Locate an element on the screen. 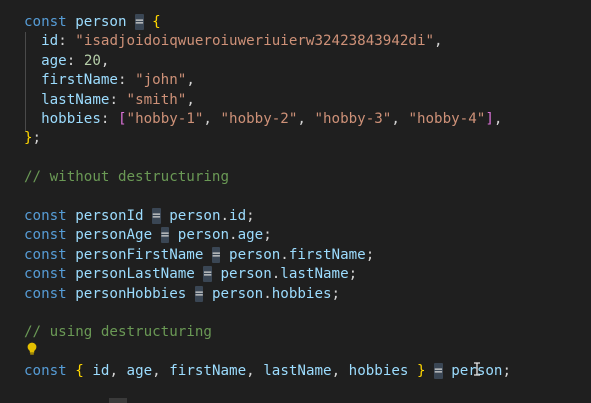 This screenshot has width=591, height=403. code-line-assign-2: const personAge = person.age; is located at coordinates (148, 235).